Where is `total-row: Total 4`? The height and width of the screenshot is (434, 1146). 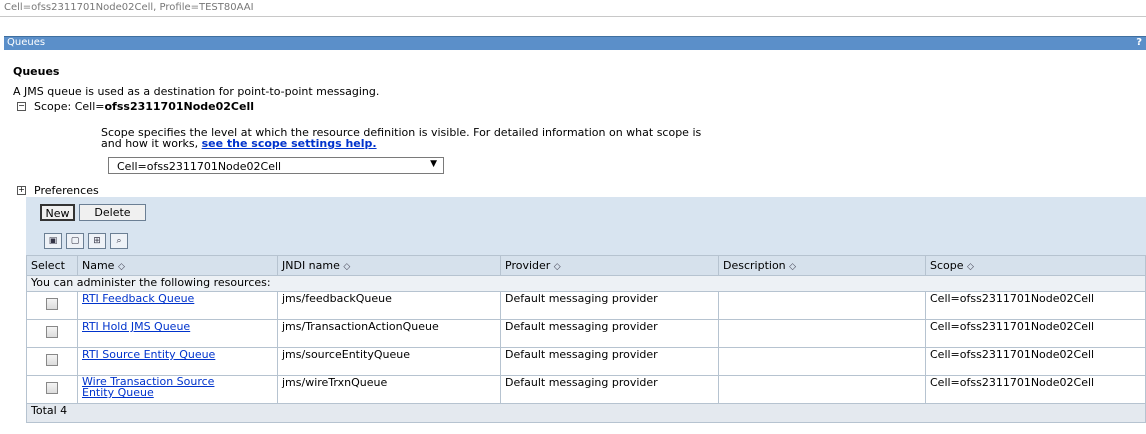
total-row: Total 4 is located at coordinates (586, 413).